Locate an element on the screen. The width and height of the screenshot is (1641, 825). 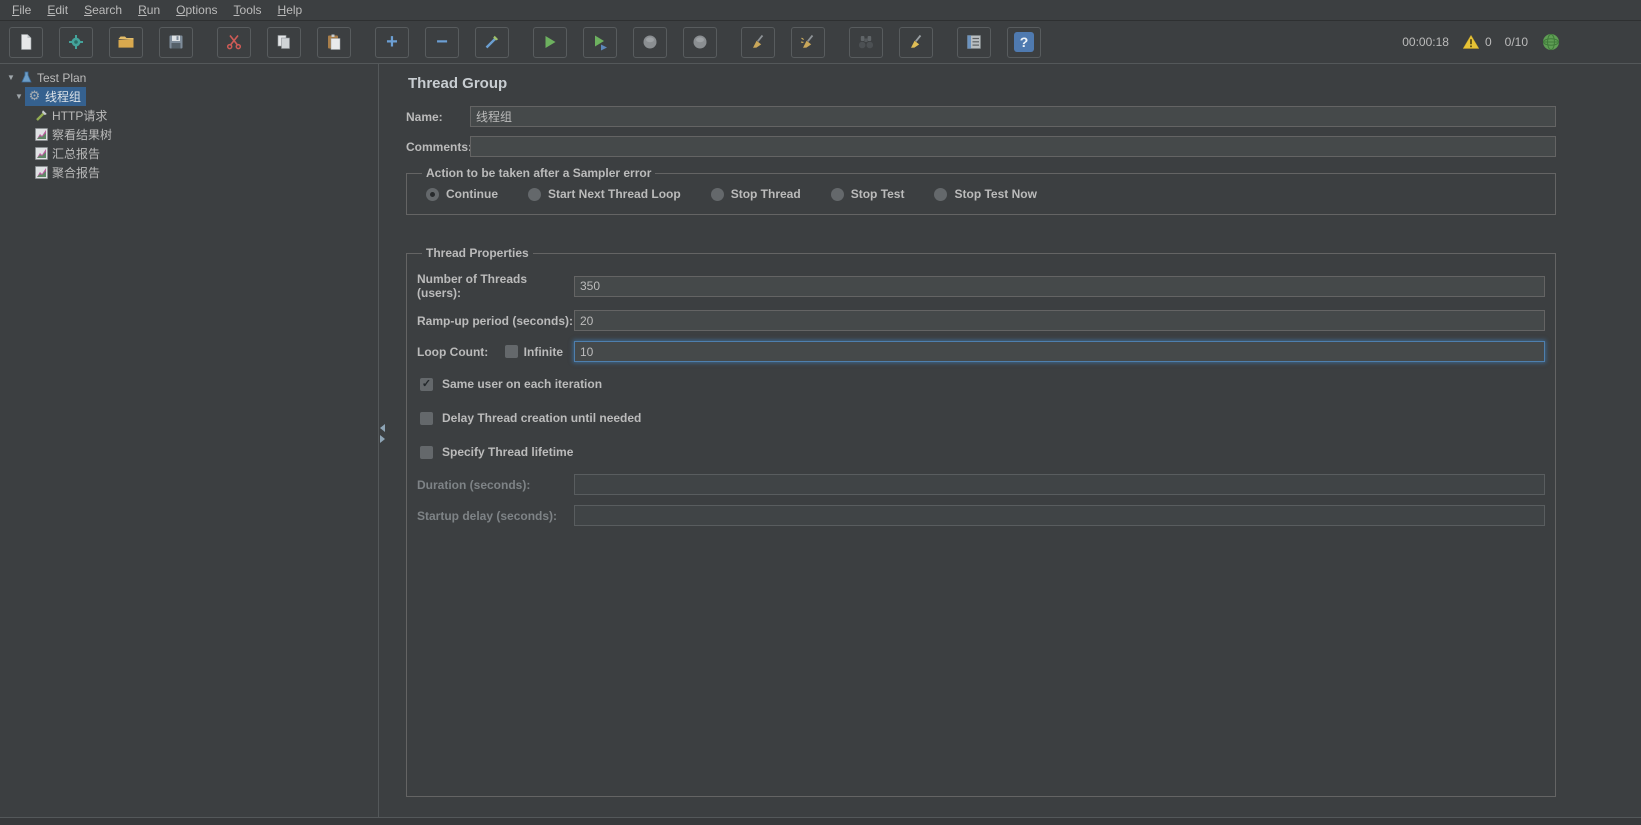
play-icon is located at coordinates (550, 42).